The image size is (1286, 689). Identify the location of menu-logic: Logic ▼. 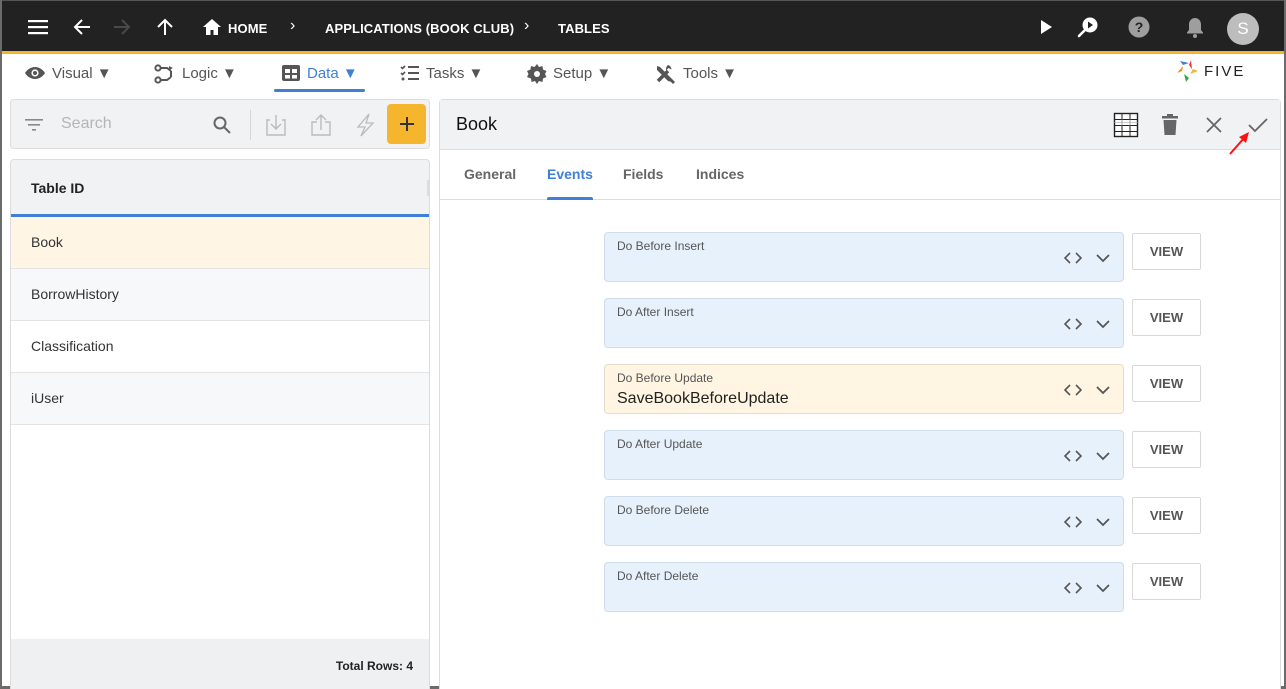
(195, 78).